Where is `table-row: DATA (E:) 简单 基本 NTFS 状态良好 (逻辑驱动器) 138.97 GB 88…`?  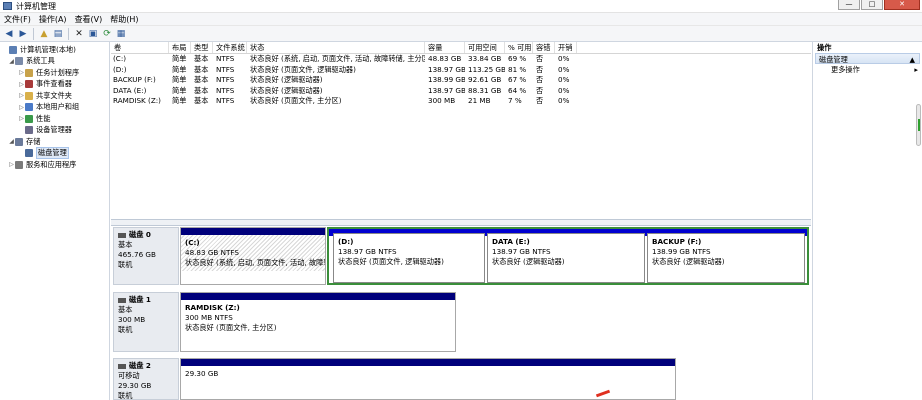
table-row: DATA (E:) 简单 基本 NTFS 状态良好 (逻辑驱动器) 138.97 GB 88… is located at coordinates (461, 91).